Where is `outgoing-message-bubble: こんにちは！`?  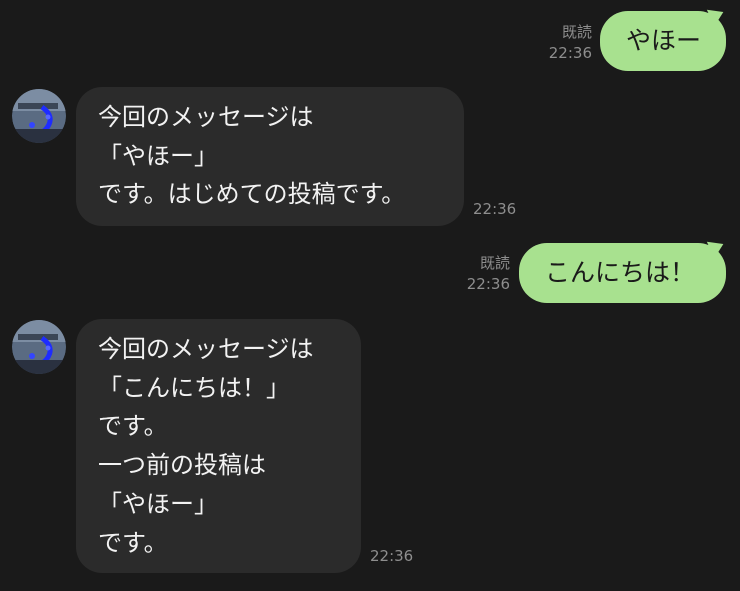 outgoing-message-bubble: こんにちは！ is located at coordinates (622, 273).